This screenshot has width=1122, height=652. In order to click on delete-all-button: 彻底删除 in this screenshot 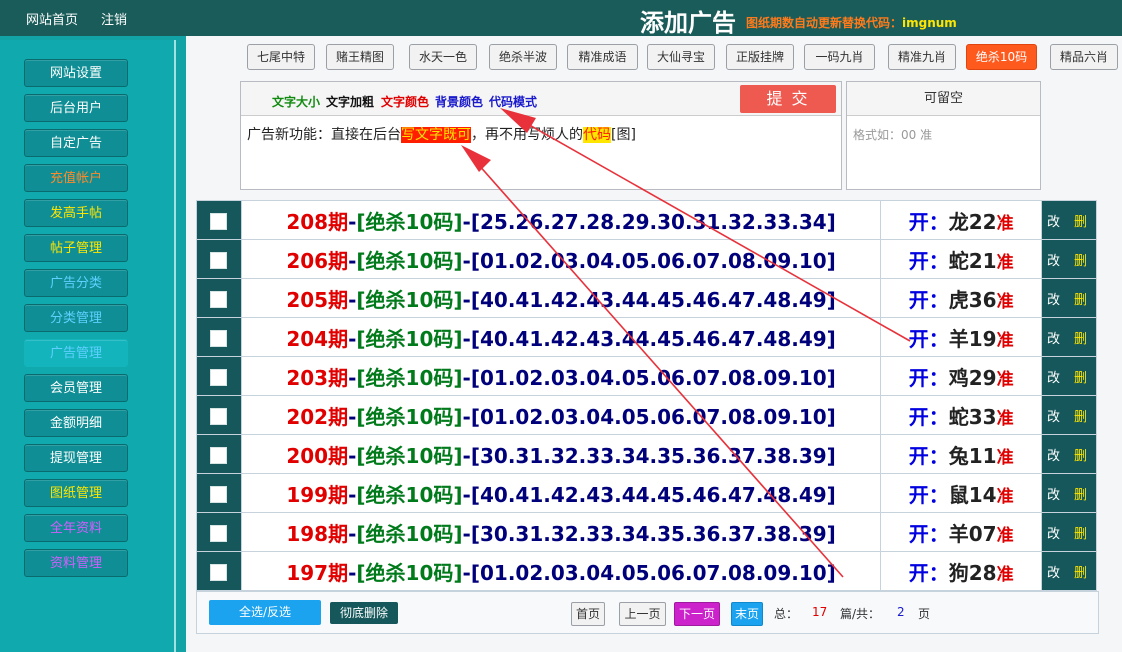, I will do `click(364, 613)`.